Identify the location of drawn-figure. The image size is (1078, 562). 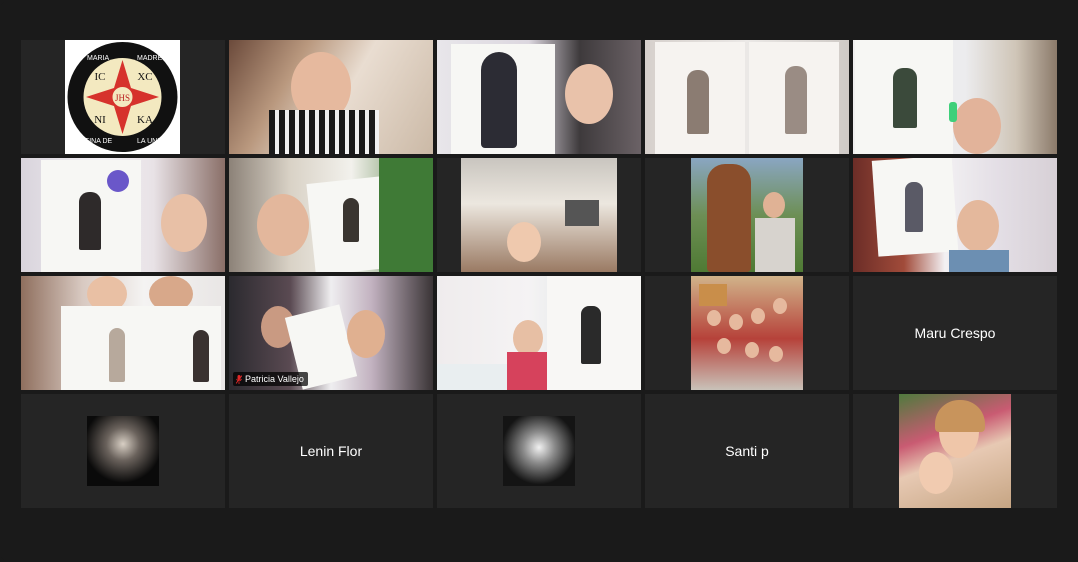
(499, 100).